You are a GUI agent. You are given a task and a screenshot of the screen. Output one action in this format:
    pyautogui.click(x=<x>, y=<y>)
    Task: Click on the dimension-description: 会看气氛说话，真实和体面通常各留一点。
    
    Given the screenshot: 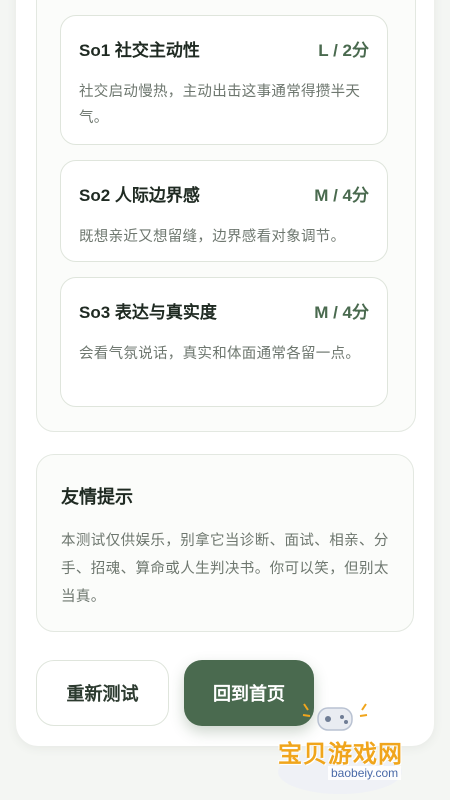 What is the action you would take?
    pyautogui.click(x=220, y=354)
    